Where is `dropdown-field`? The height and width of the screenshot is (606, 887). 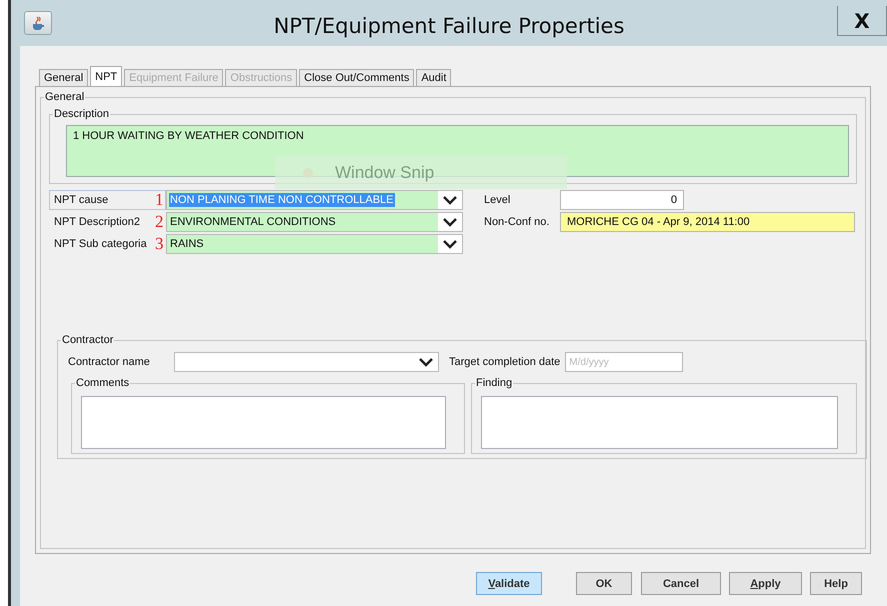 dropdown-field is located at coordinates (306, 362).